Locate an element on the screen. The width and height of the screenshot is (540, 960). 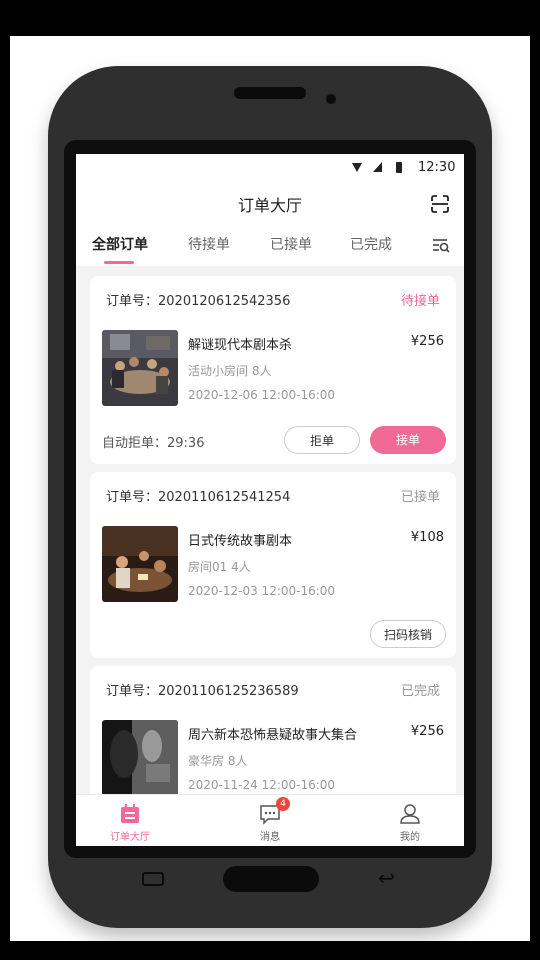
home-button is located at coordinates (271, 879).